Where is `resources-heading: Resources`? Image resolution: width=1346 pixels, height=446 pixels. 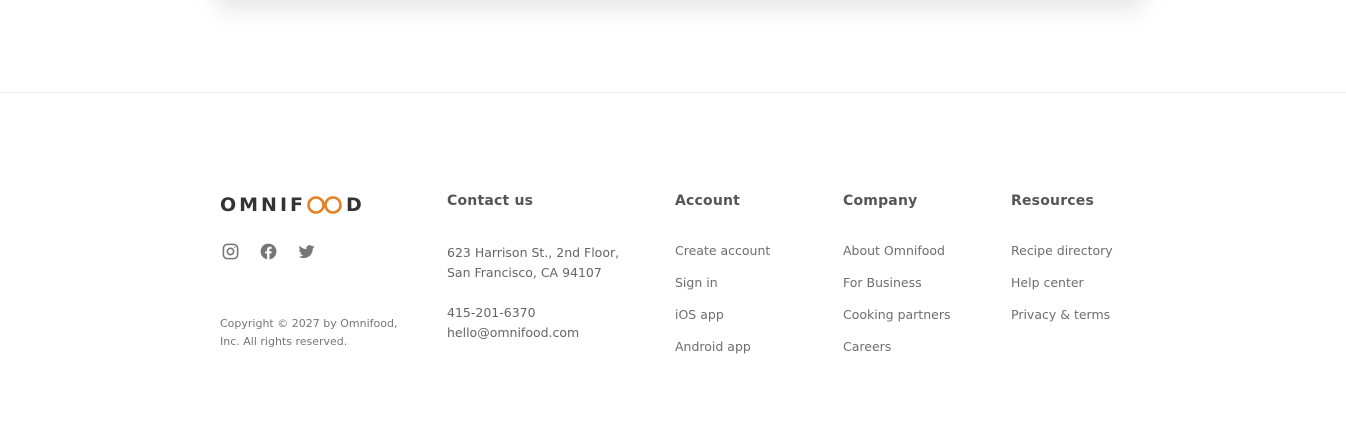 resources-heading: Resources is located at coordinates (1053, 201).